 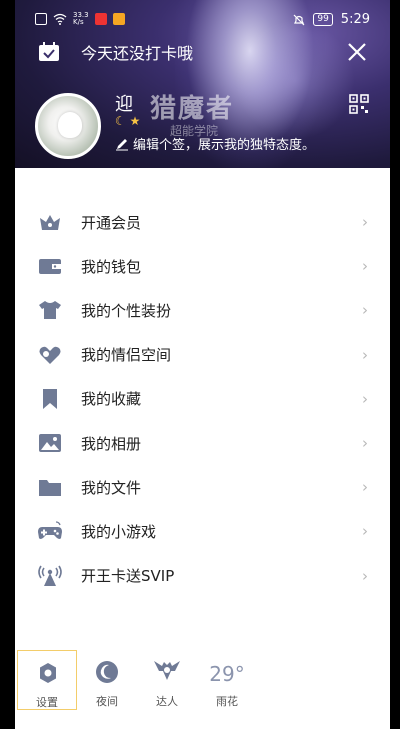 What do you see at coordinates (50, 223) in the screenshot?
I see `crown-icon` at bounding box center [50, 223].